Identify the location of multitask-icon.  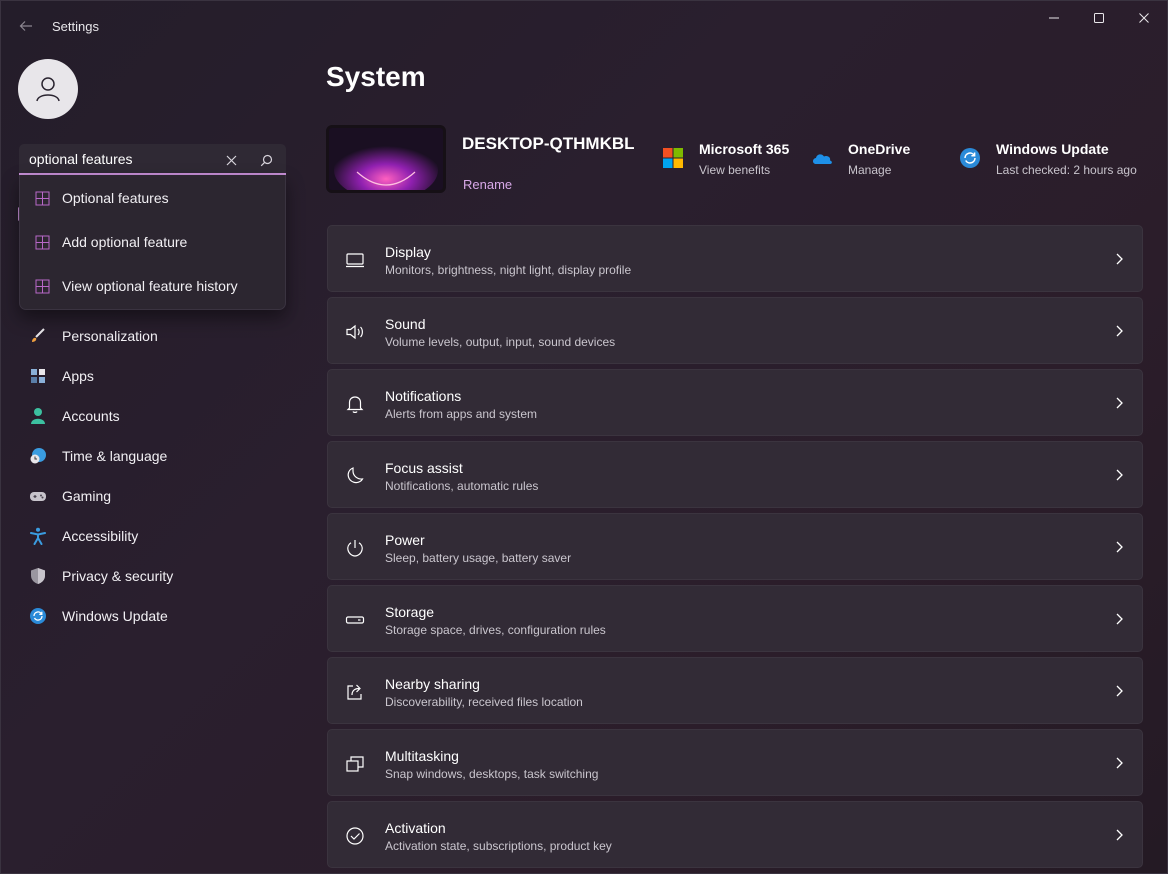
(355, 764).